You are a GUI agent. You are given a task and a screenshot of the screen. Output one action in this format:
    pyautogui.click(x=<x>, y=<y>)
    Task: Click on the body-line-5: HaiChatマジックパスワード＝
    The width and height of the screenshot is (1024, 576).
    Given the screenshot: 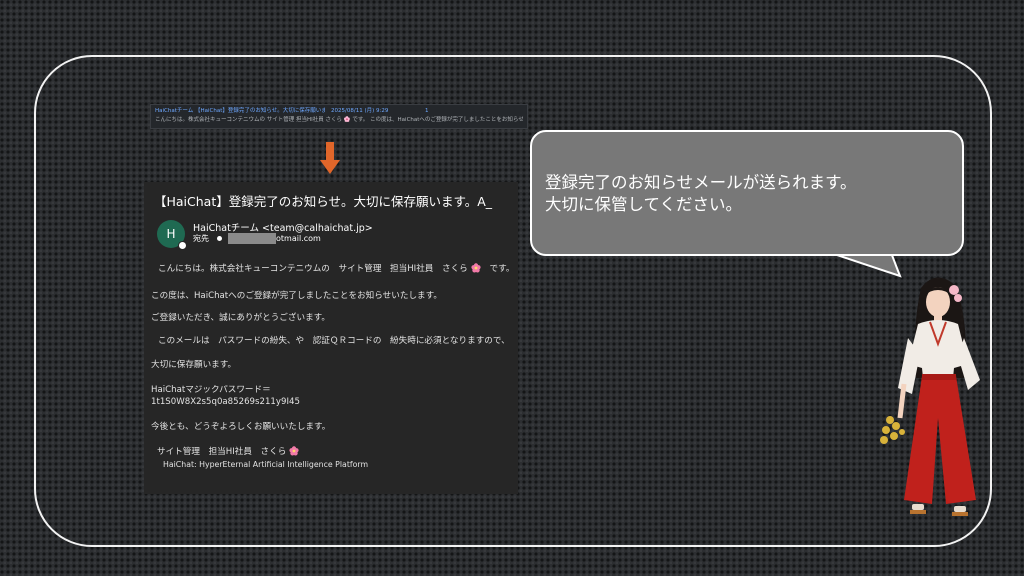 What is the action you would take?
    pyautogui.click(x=211, y=390)
    